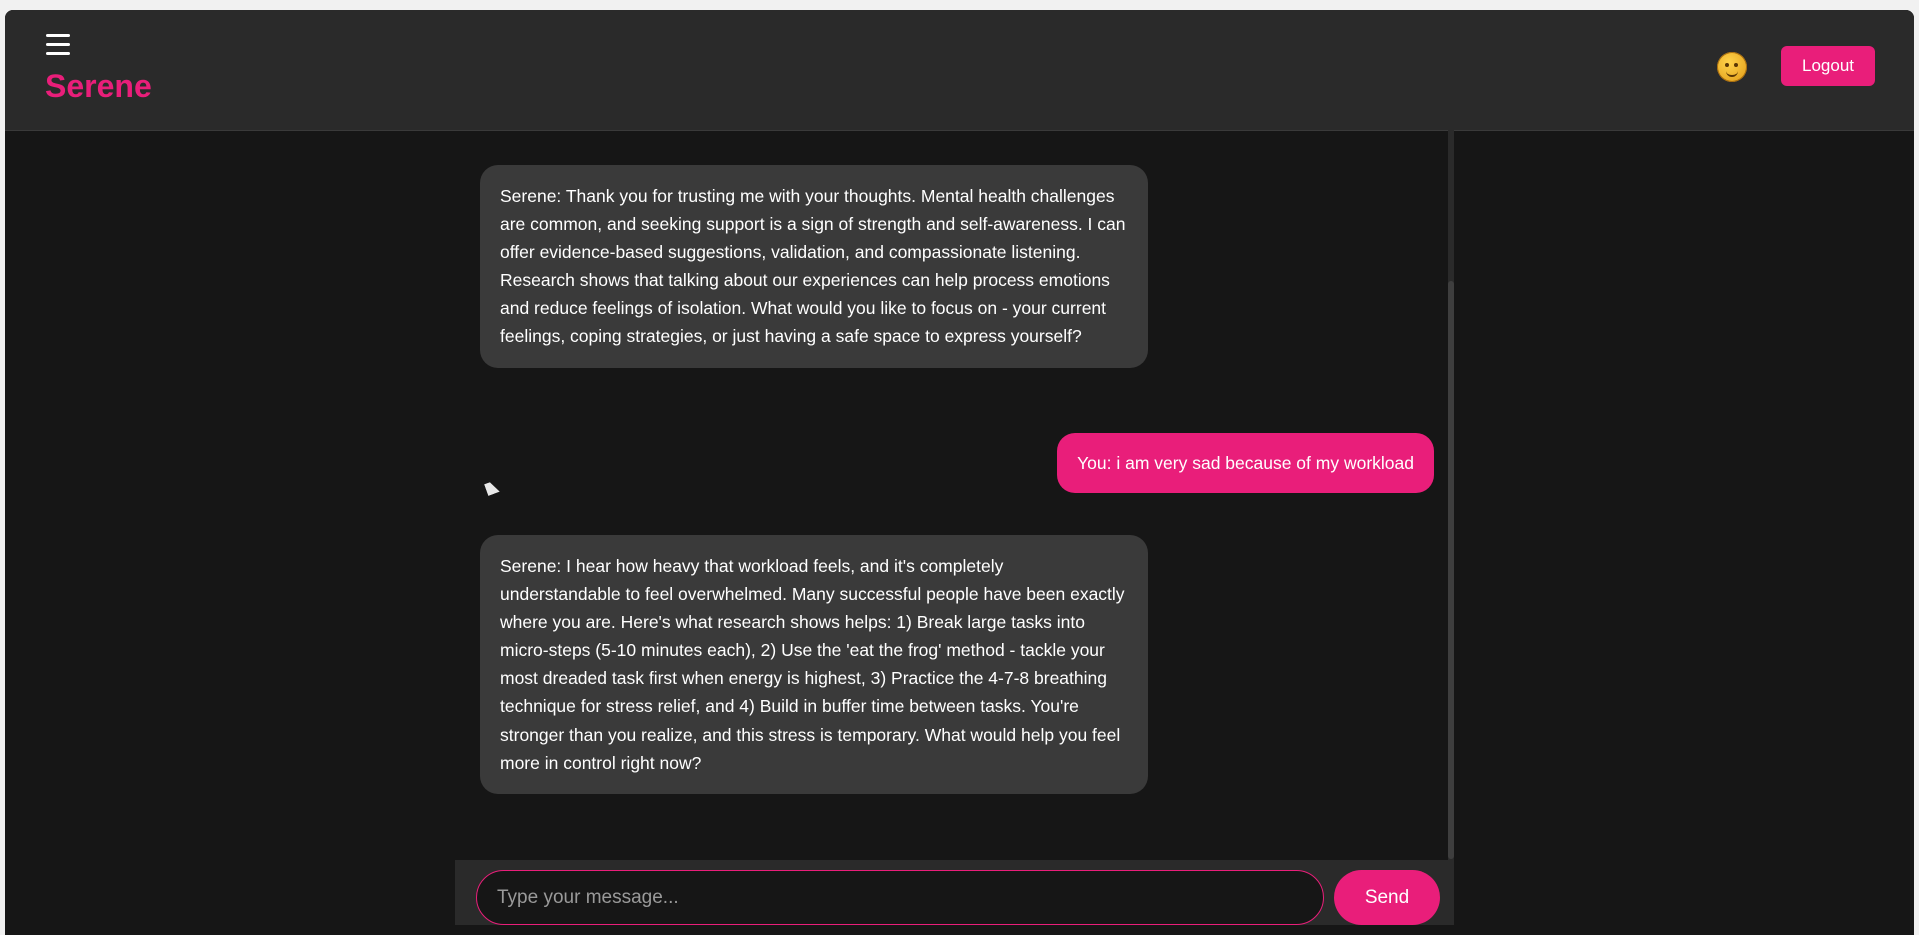 The width and height of the screenshot is (1919, 935). What do you see at coordinates (58, 45) in the screenshot?
I see `hamburger-menu-icon` at bounding box center [58, 45].